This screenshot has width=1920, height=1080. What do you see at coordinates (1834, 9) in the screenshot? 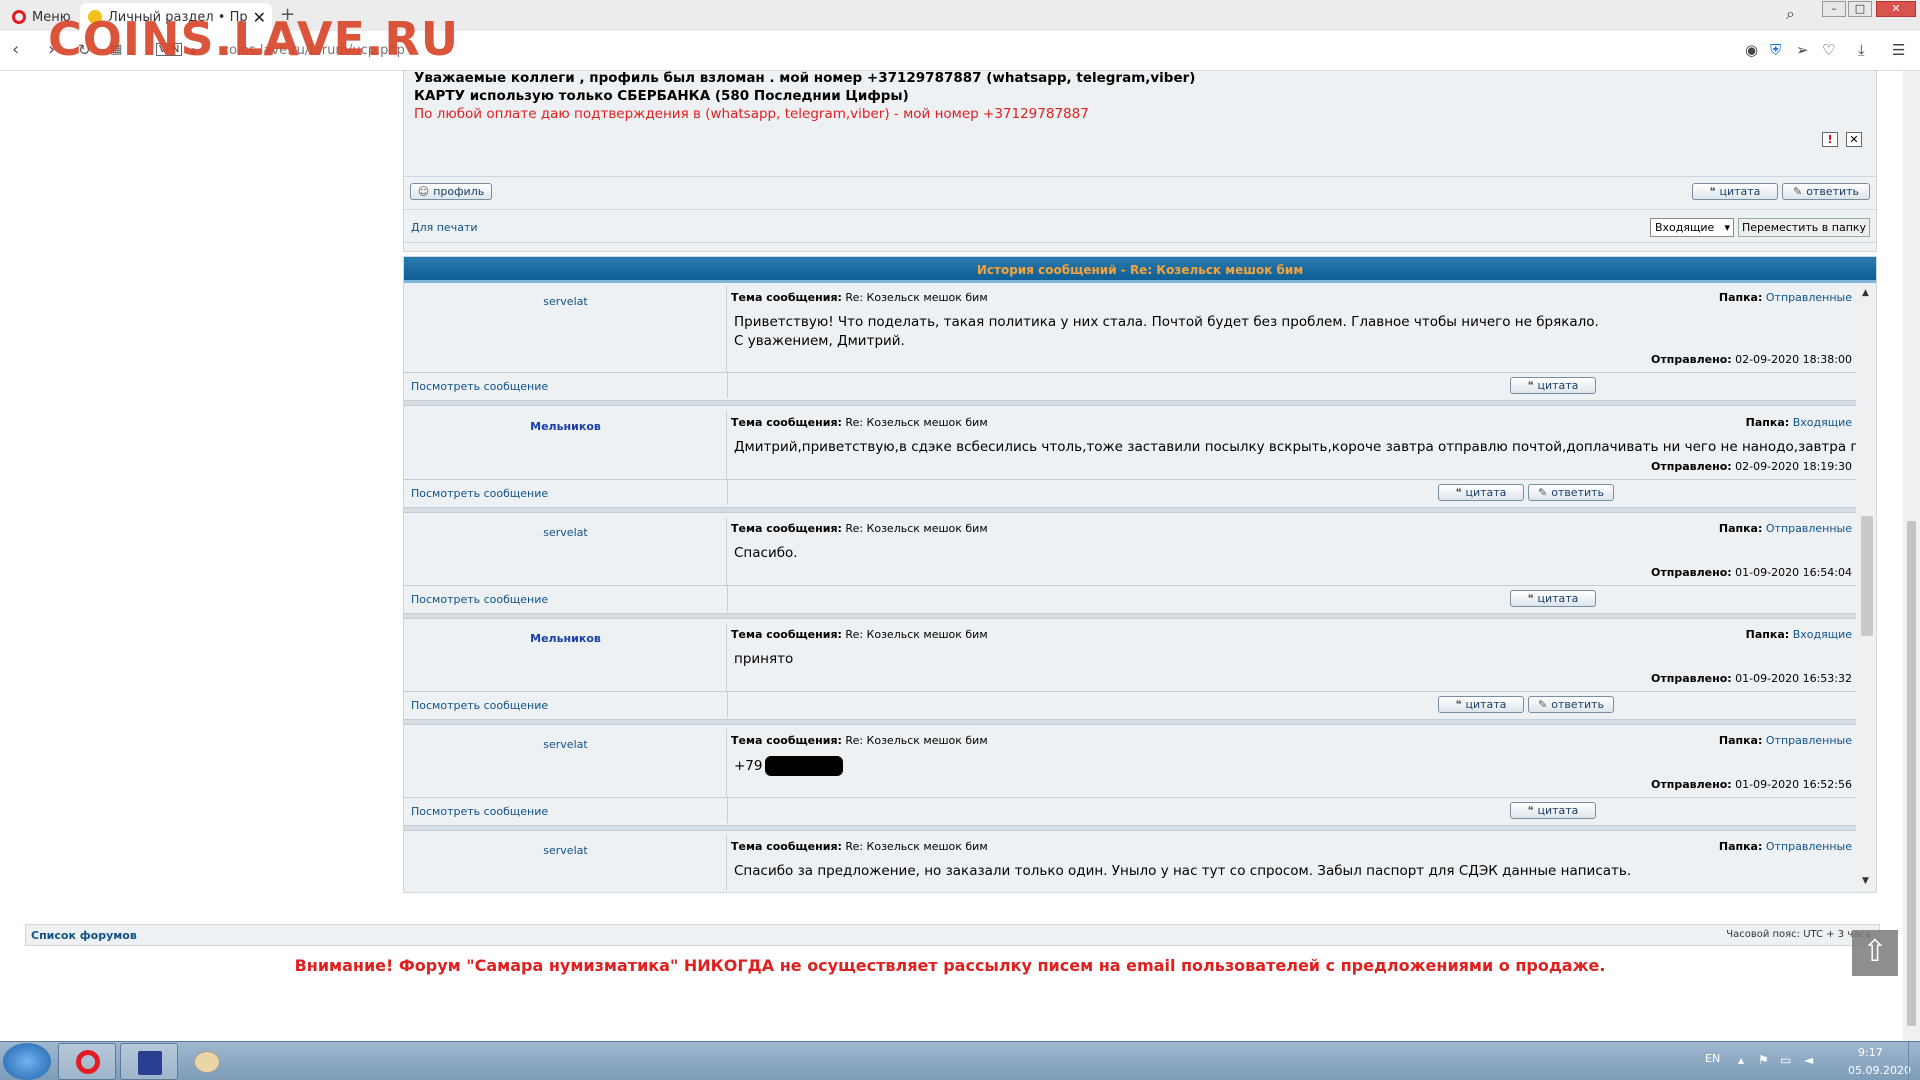
I see `minimize-button: –` at bounding box center [1834, 9].